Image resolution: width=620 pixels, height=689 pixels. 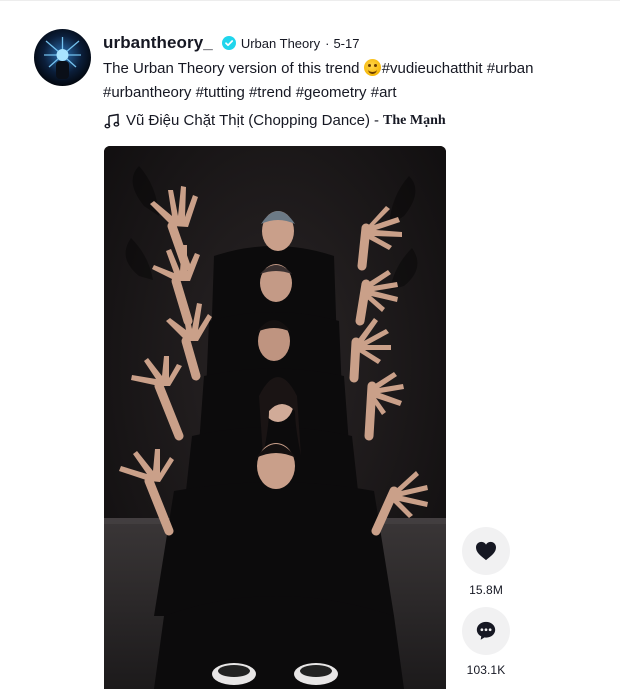 What do you see at coordinates (510, 68) in the screenshot?
I see `hashtag: #urban` at bounding box center [510, 68].